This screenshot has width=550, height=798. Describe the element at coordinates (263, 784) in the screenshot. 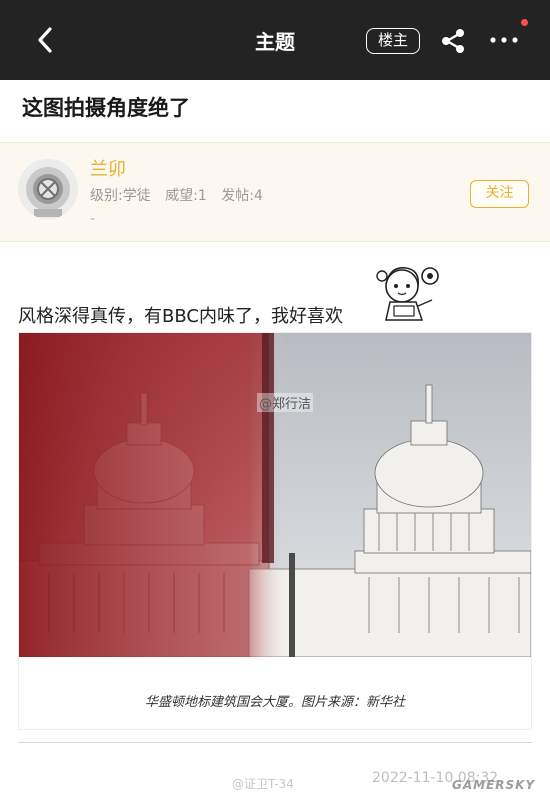

I see `weibo-watermark: @证卫T-34` at that location.